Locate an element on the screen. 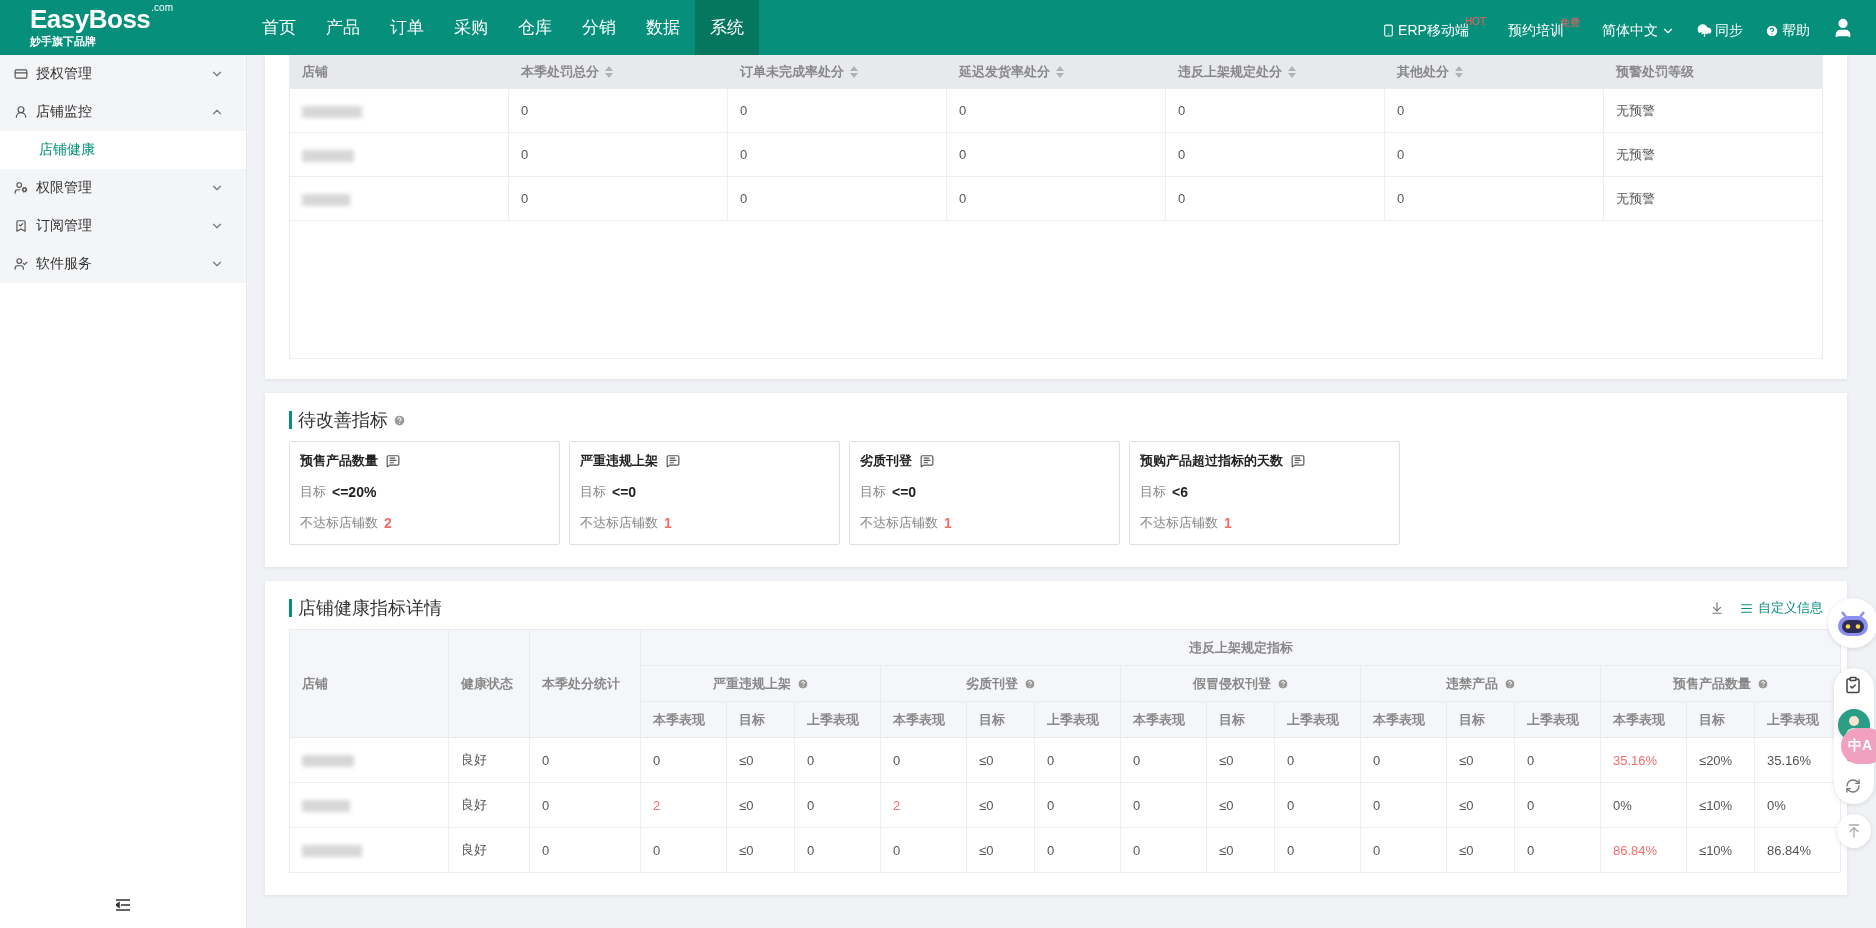 The height and width of the screenshot is (928, 1876). sidebar-label: 软件服务 is located at coordinates (119, 264).